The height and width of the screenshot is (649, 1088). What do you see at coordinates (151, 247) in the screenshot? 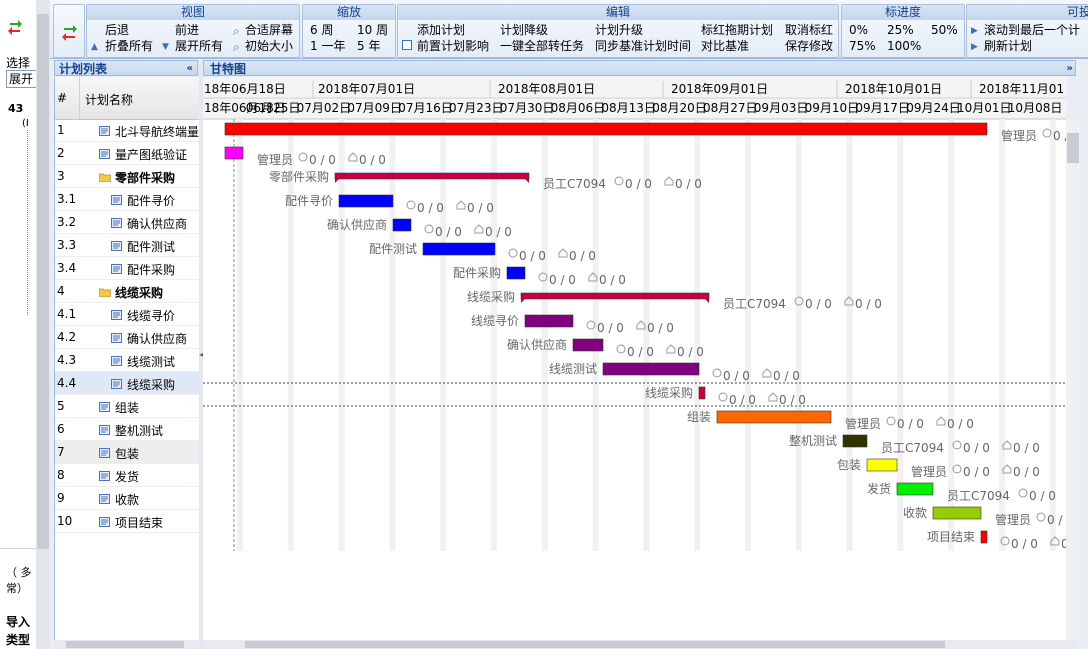
I see `plan-name: 配件测试` at bounding box center [151, 247].